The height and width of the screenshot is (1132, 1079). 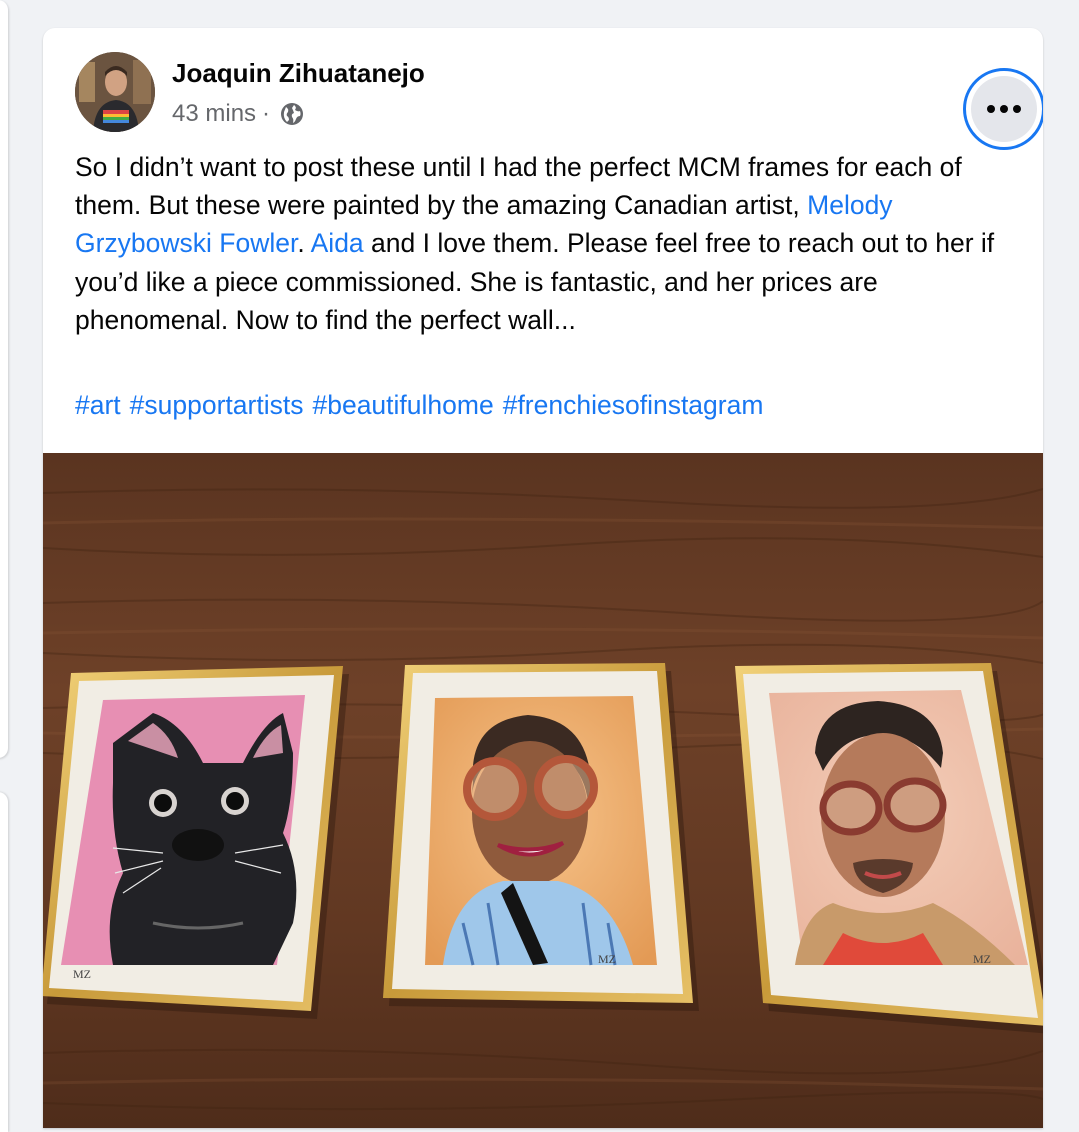 I want to click on globe-icon, so click(x=292, y=114).